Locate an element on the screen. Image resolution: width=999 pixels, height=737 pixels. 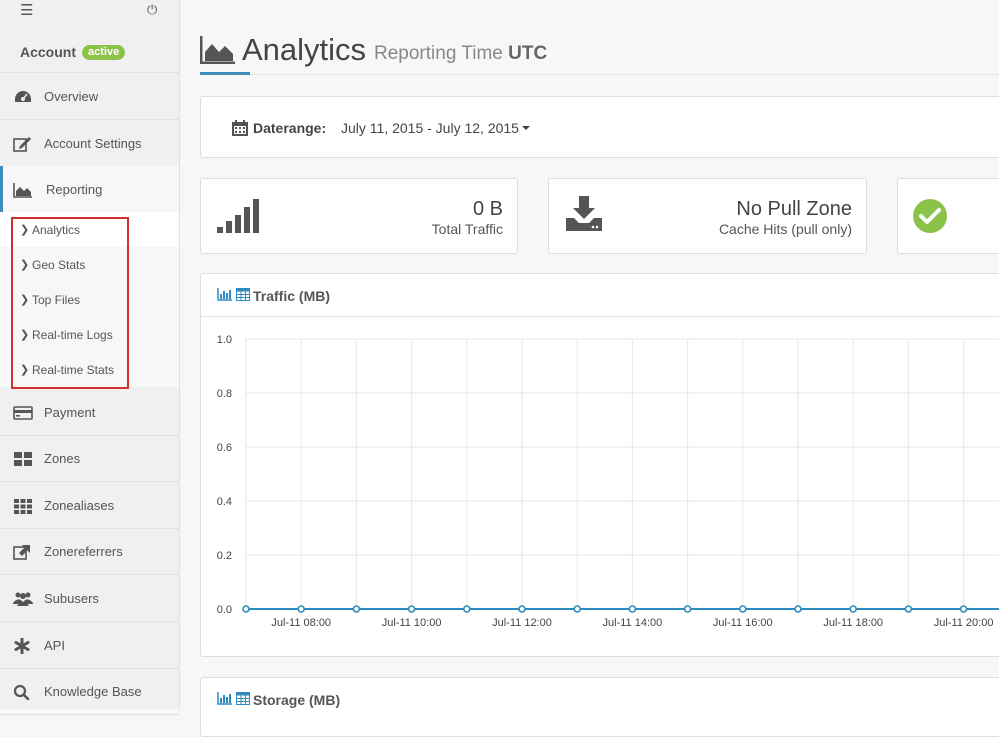
sidebar-item-overview: Overview is located at coordinates (89, 96).